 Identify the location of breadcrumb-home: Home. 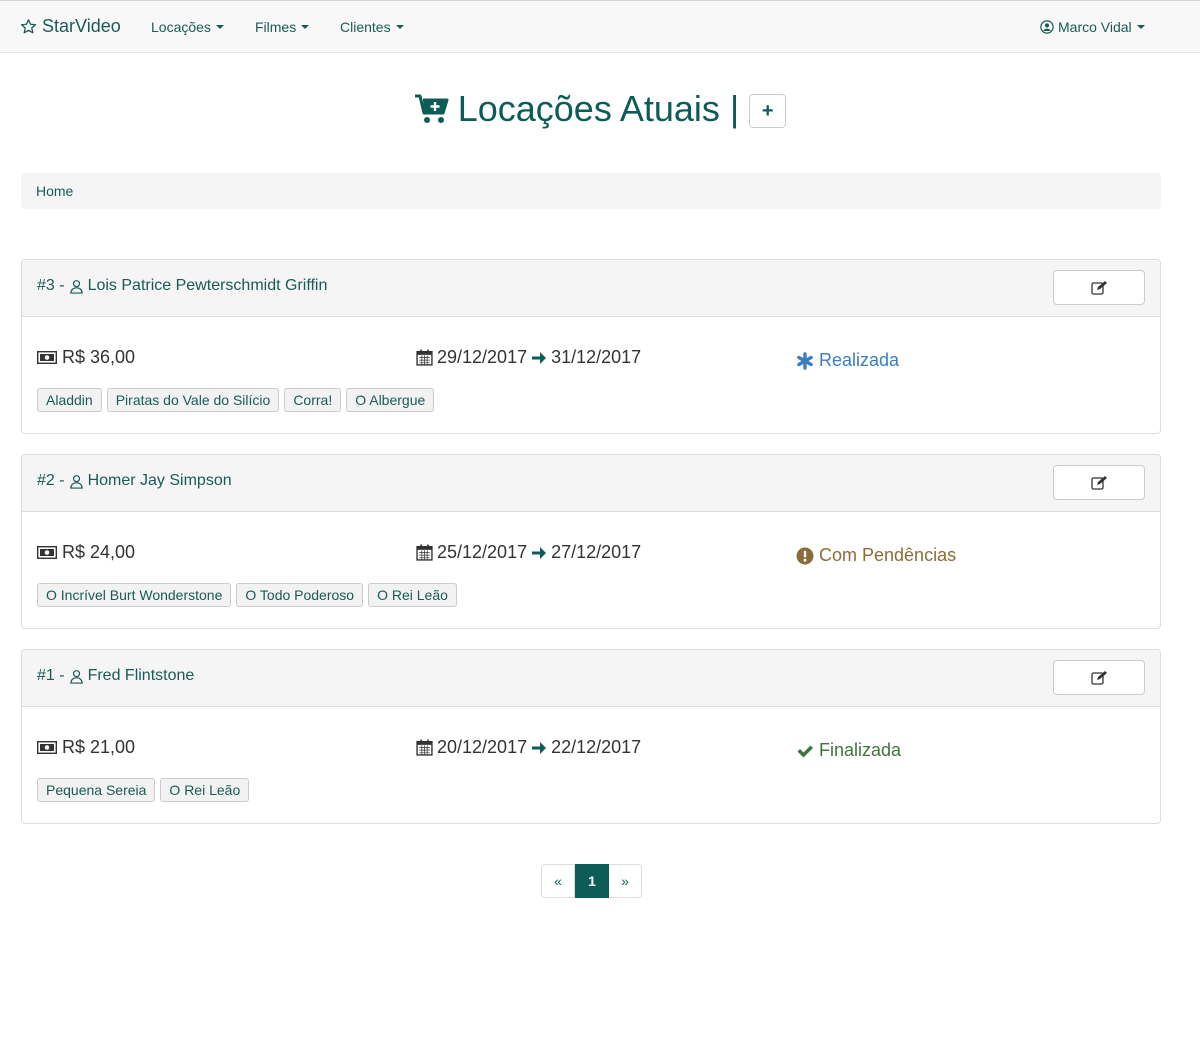
(54, 191).